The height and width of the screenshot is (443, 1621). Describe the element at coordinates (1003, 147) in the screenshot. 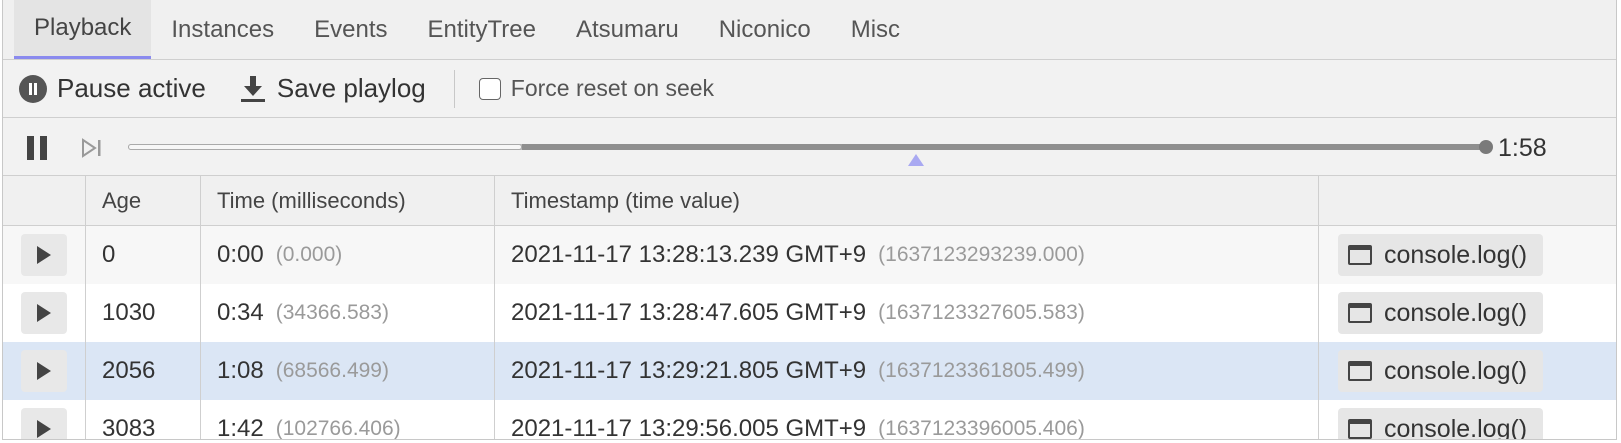

I see `seek-progress` at that location.